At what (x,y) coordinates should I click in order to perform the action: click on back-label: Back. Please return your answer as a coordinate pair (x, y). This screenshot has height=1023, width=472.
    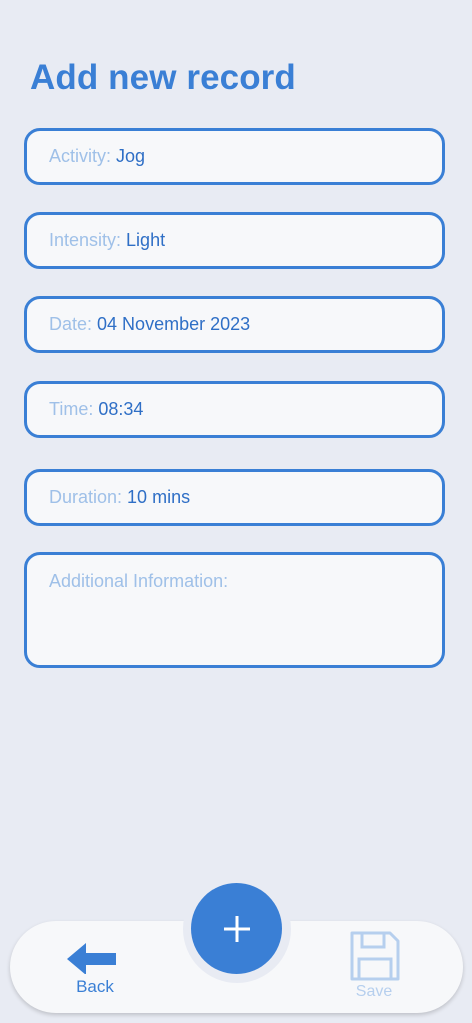
    Looking at the image, I should click on (95, 986).